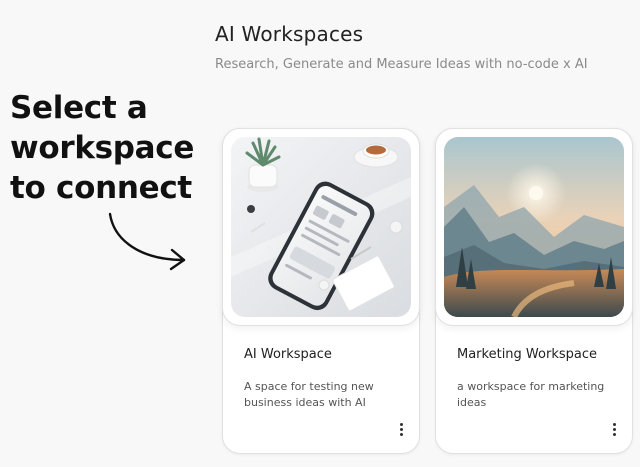 The image size is (640, 467). Describe the element at coordinates (147, 241) in the screenshot. I see `curved-arrow-icon` at that location.